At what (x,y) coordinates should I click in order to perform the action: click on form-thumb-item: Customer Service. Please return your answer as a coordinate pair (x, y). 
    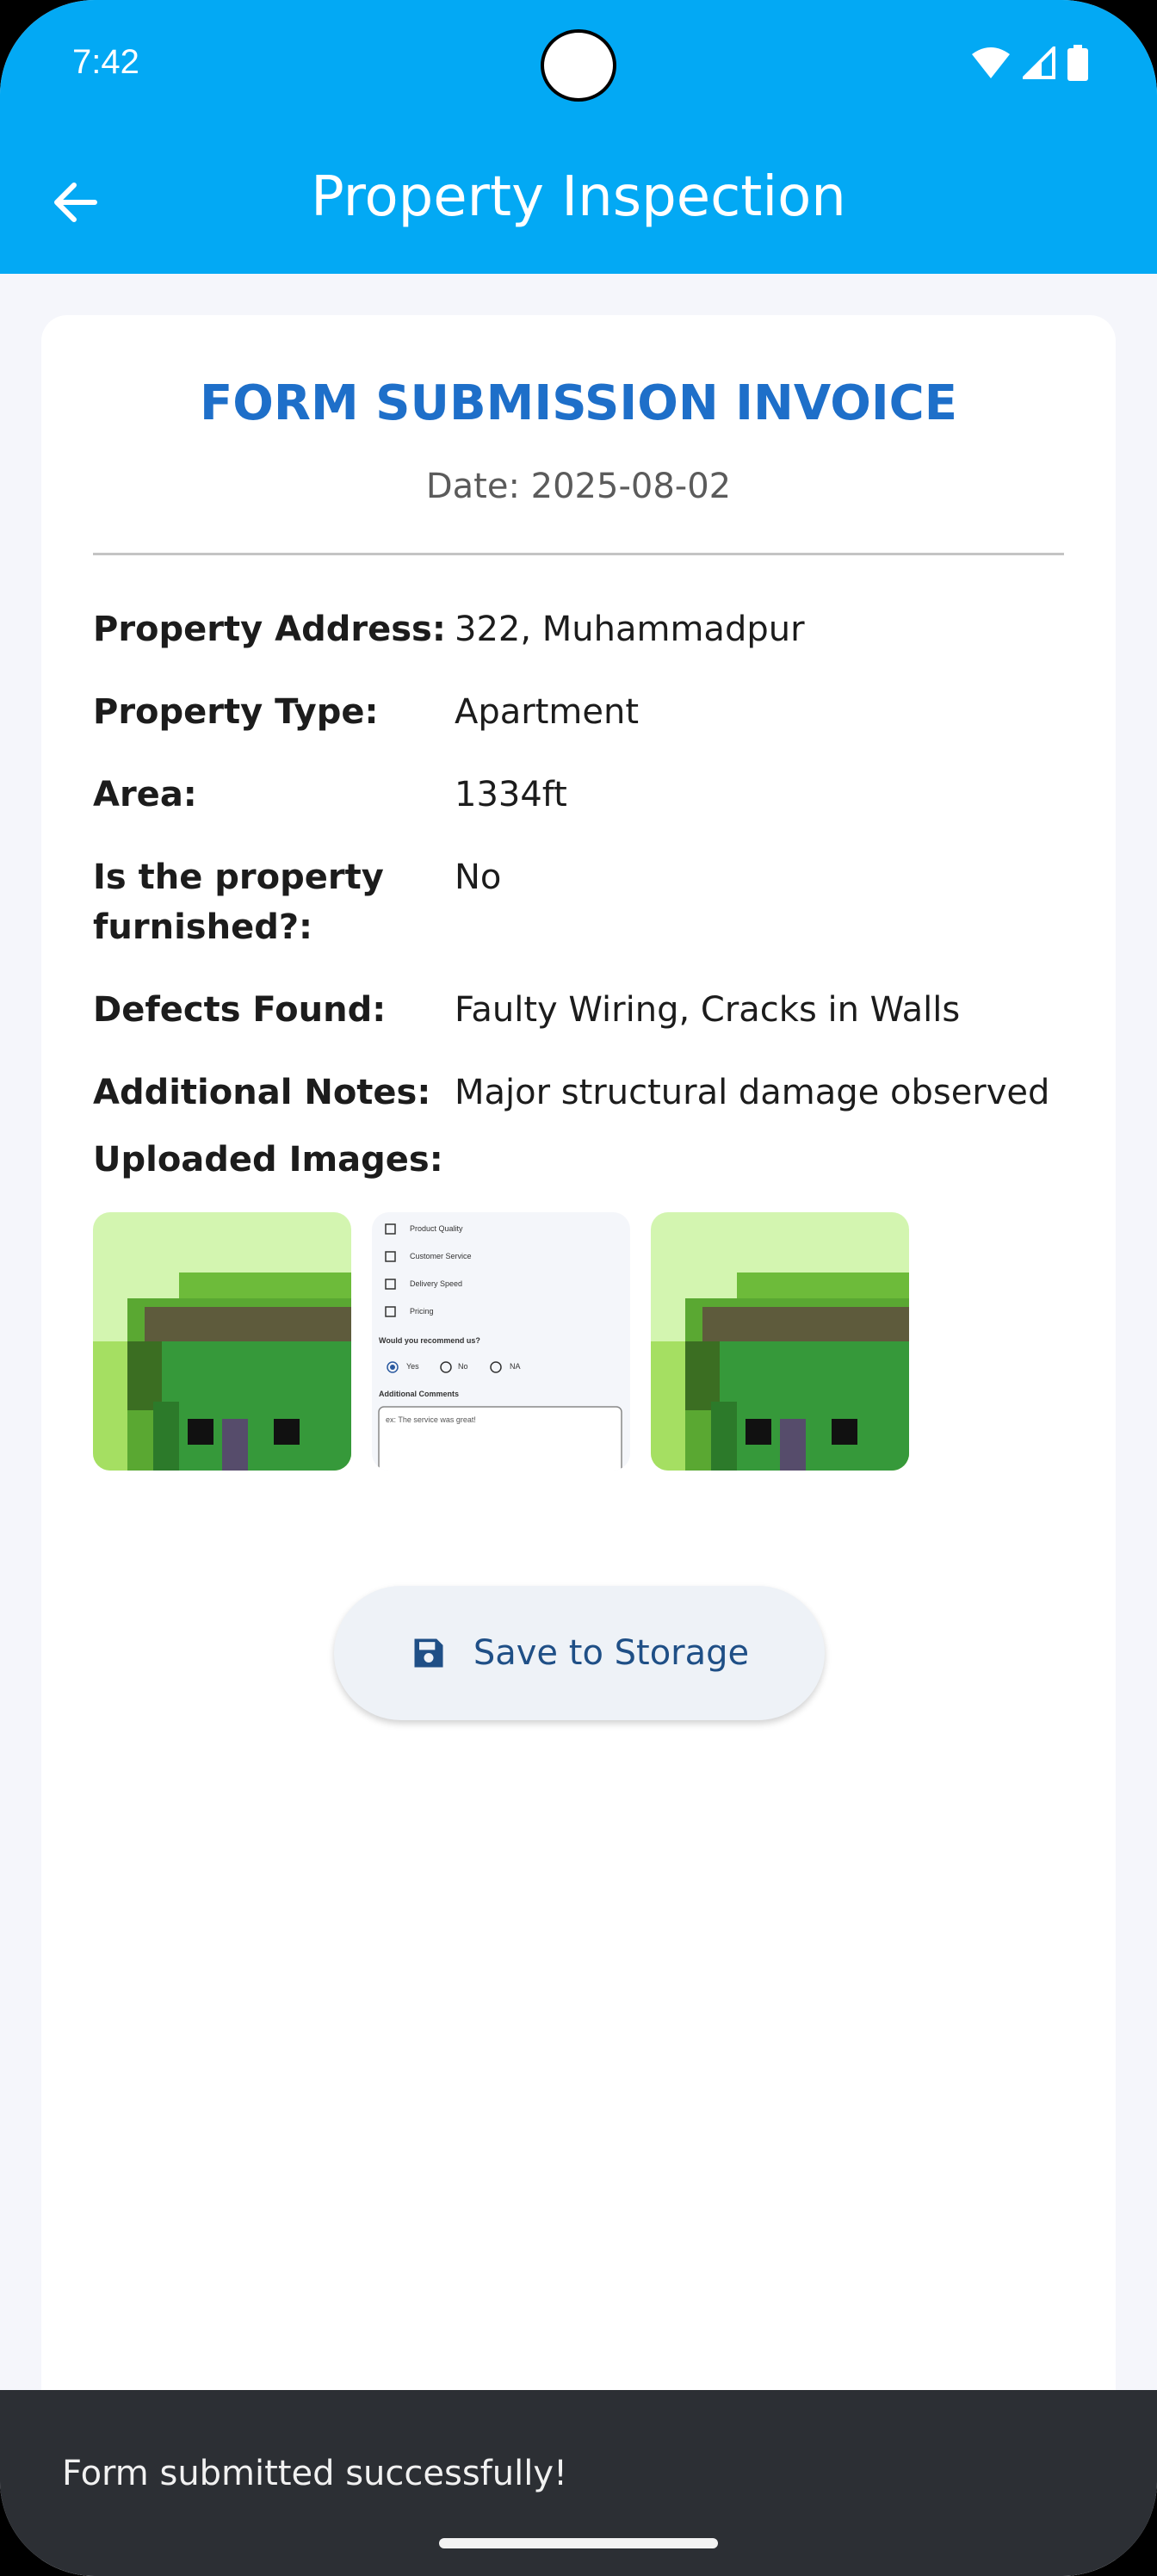
    Looking at the image, I should click on (441, 1256).